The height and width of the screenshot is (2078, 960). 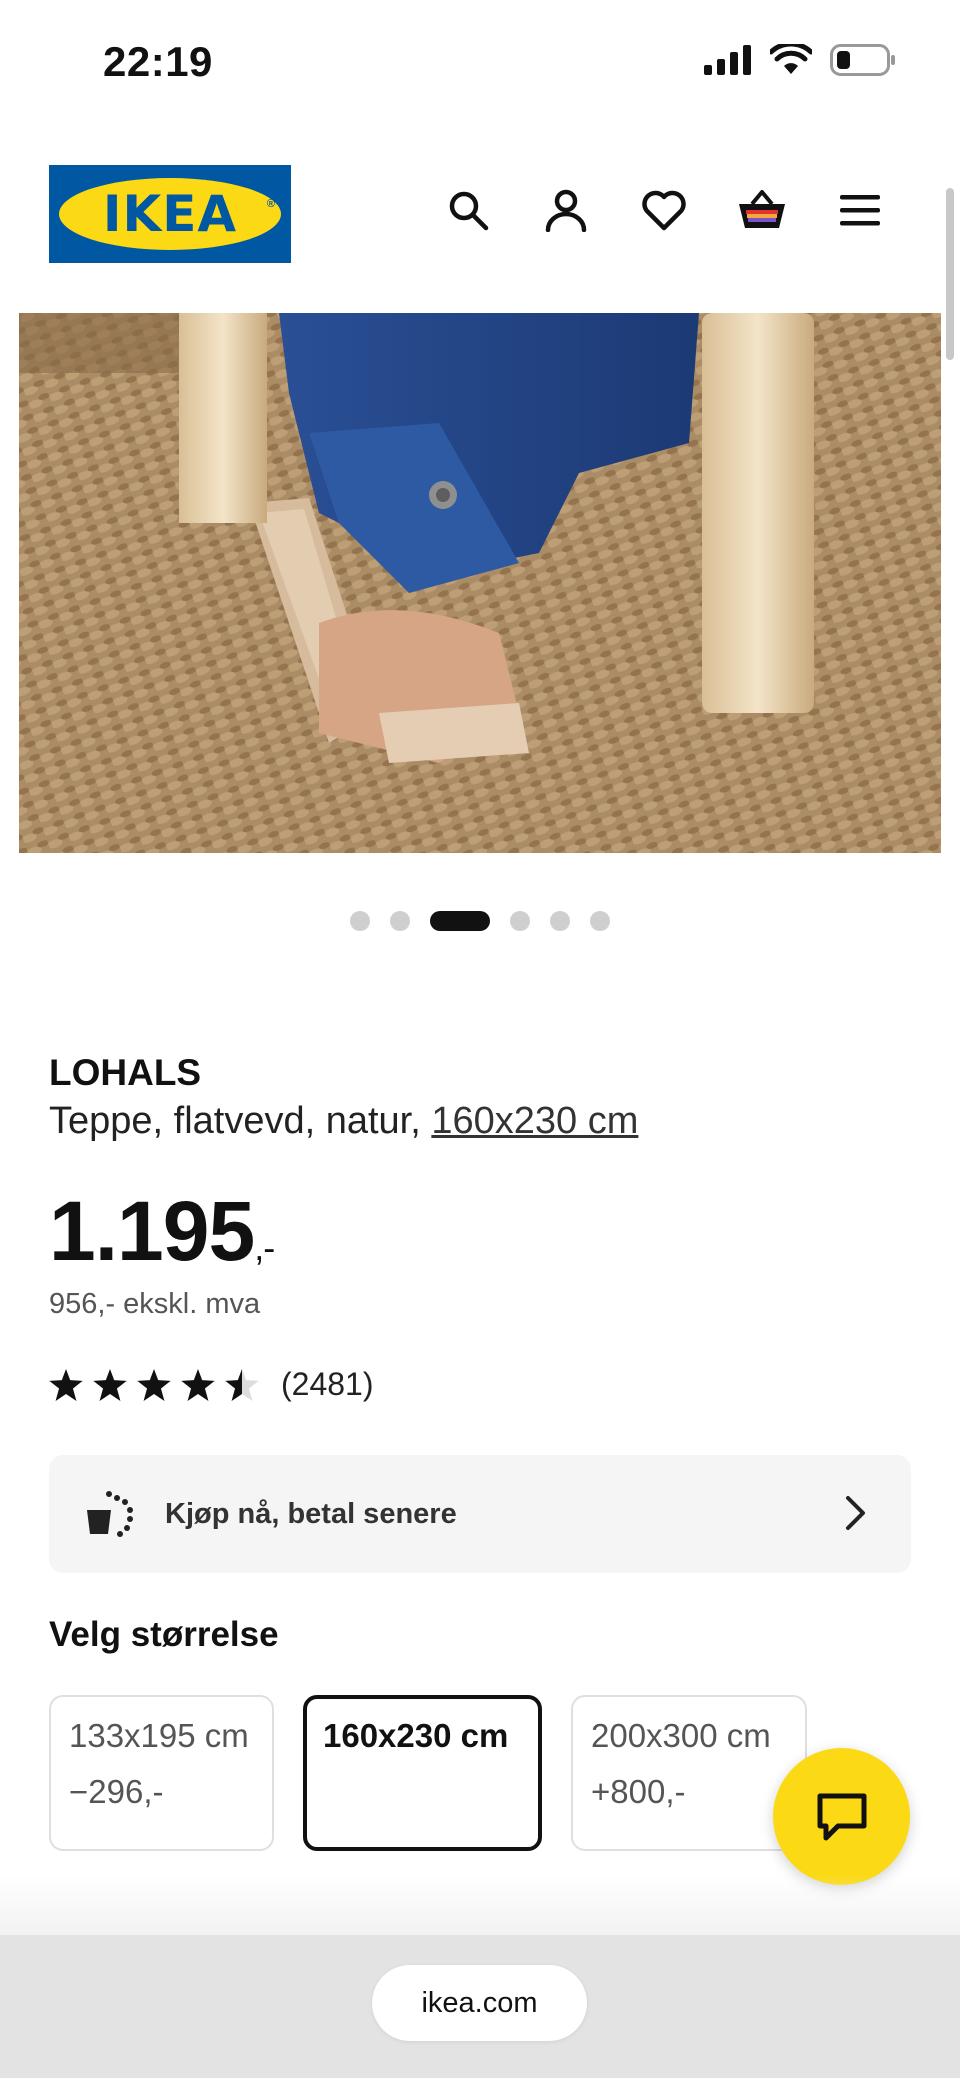 I want to click on browser-toolbar: ikea.com, so click(x=480, y=2006).